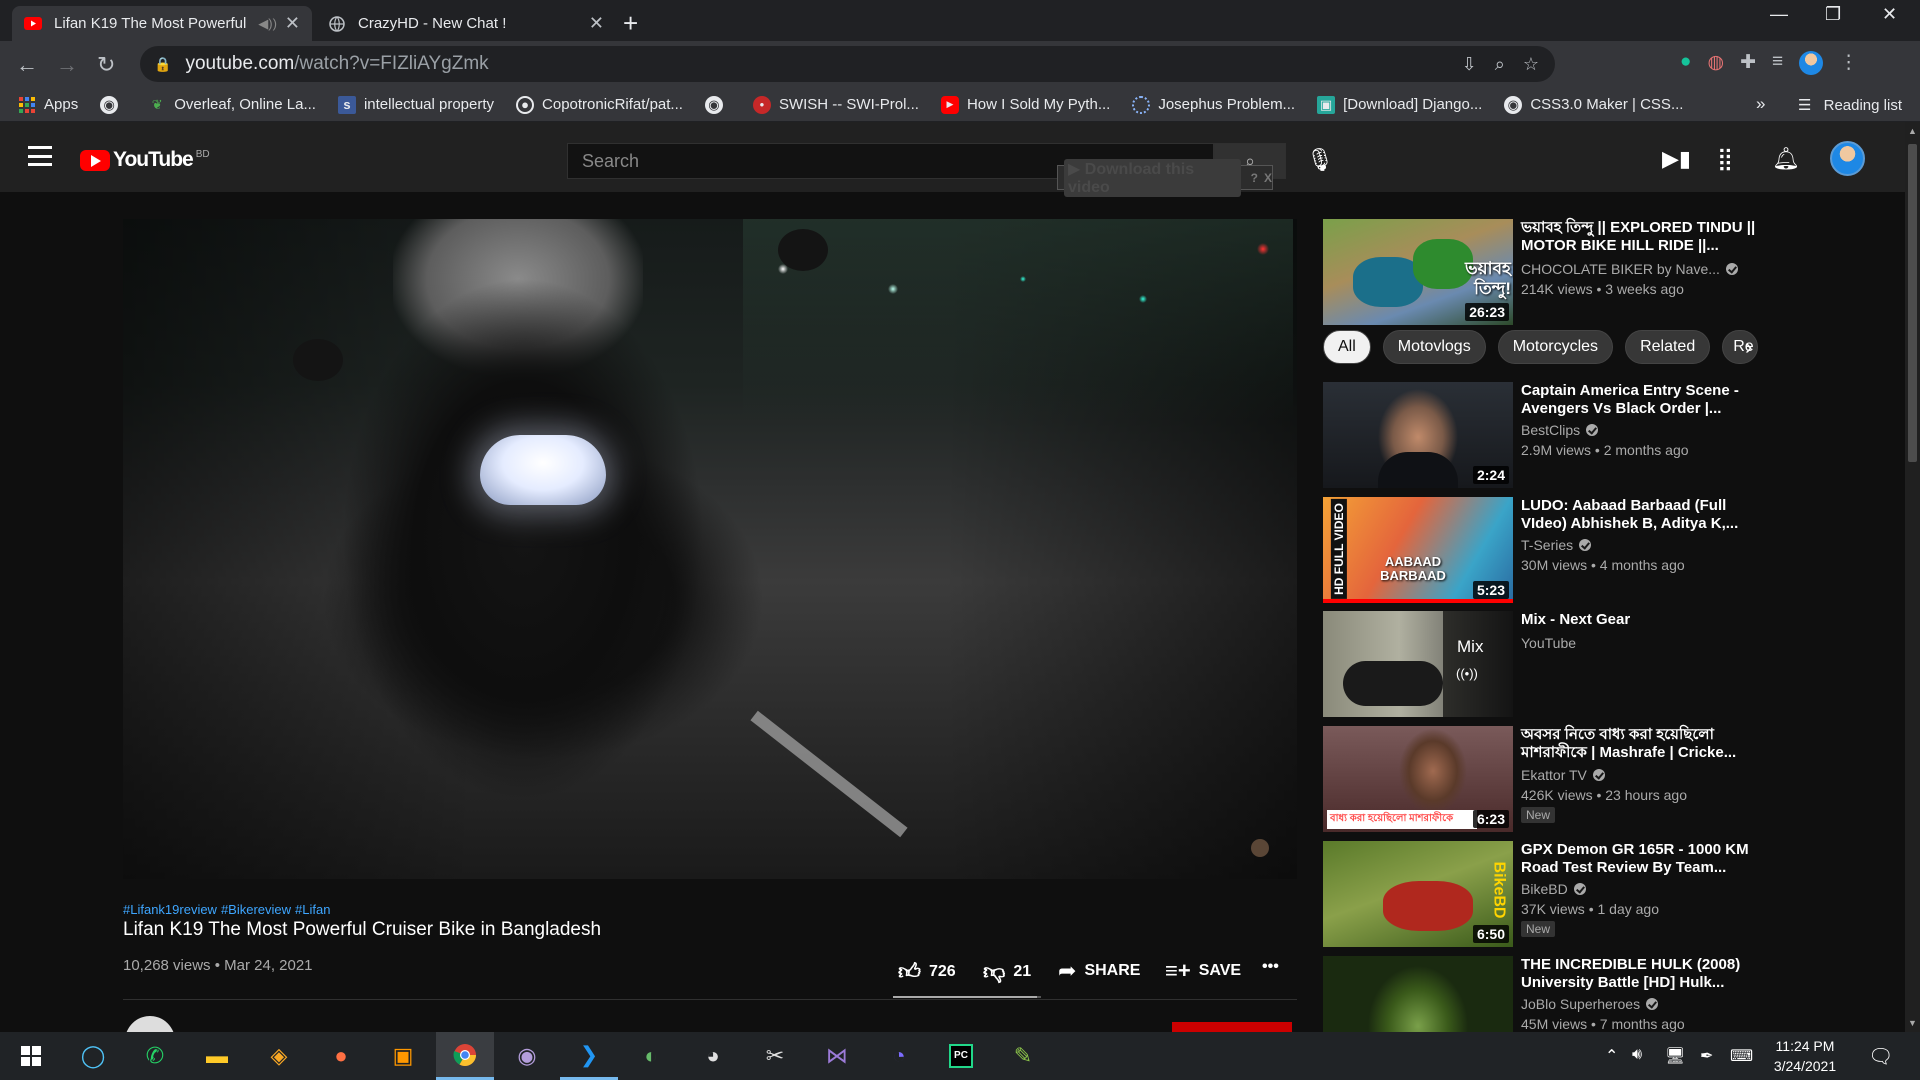 This screenshot has width=1920, height=1080. I want to click on audio-playing-icon: ◀)), so click(267, 24).